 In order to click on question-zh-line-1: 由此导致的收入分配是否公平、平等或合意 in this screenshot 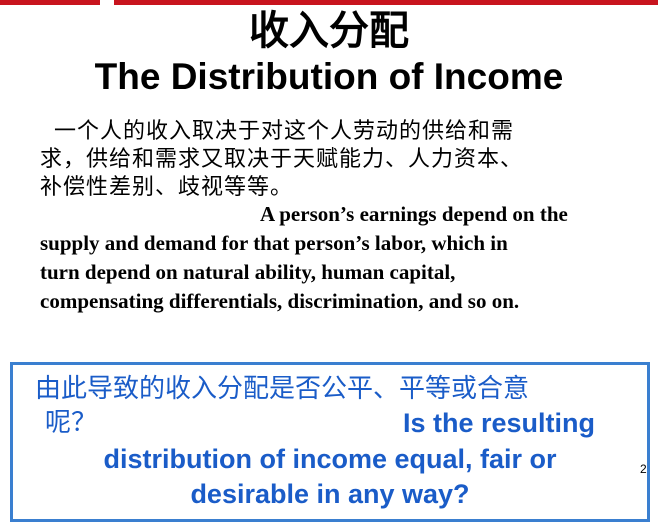, I will do `click(282, 389)`.